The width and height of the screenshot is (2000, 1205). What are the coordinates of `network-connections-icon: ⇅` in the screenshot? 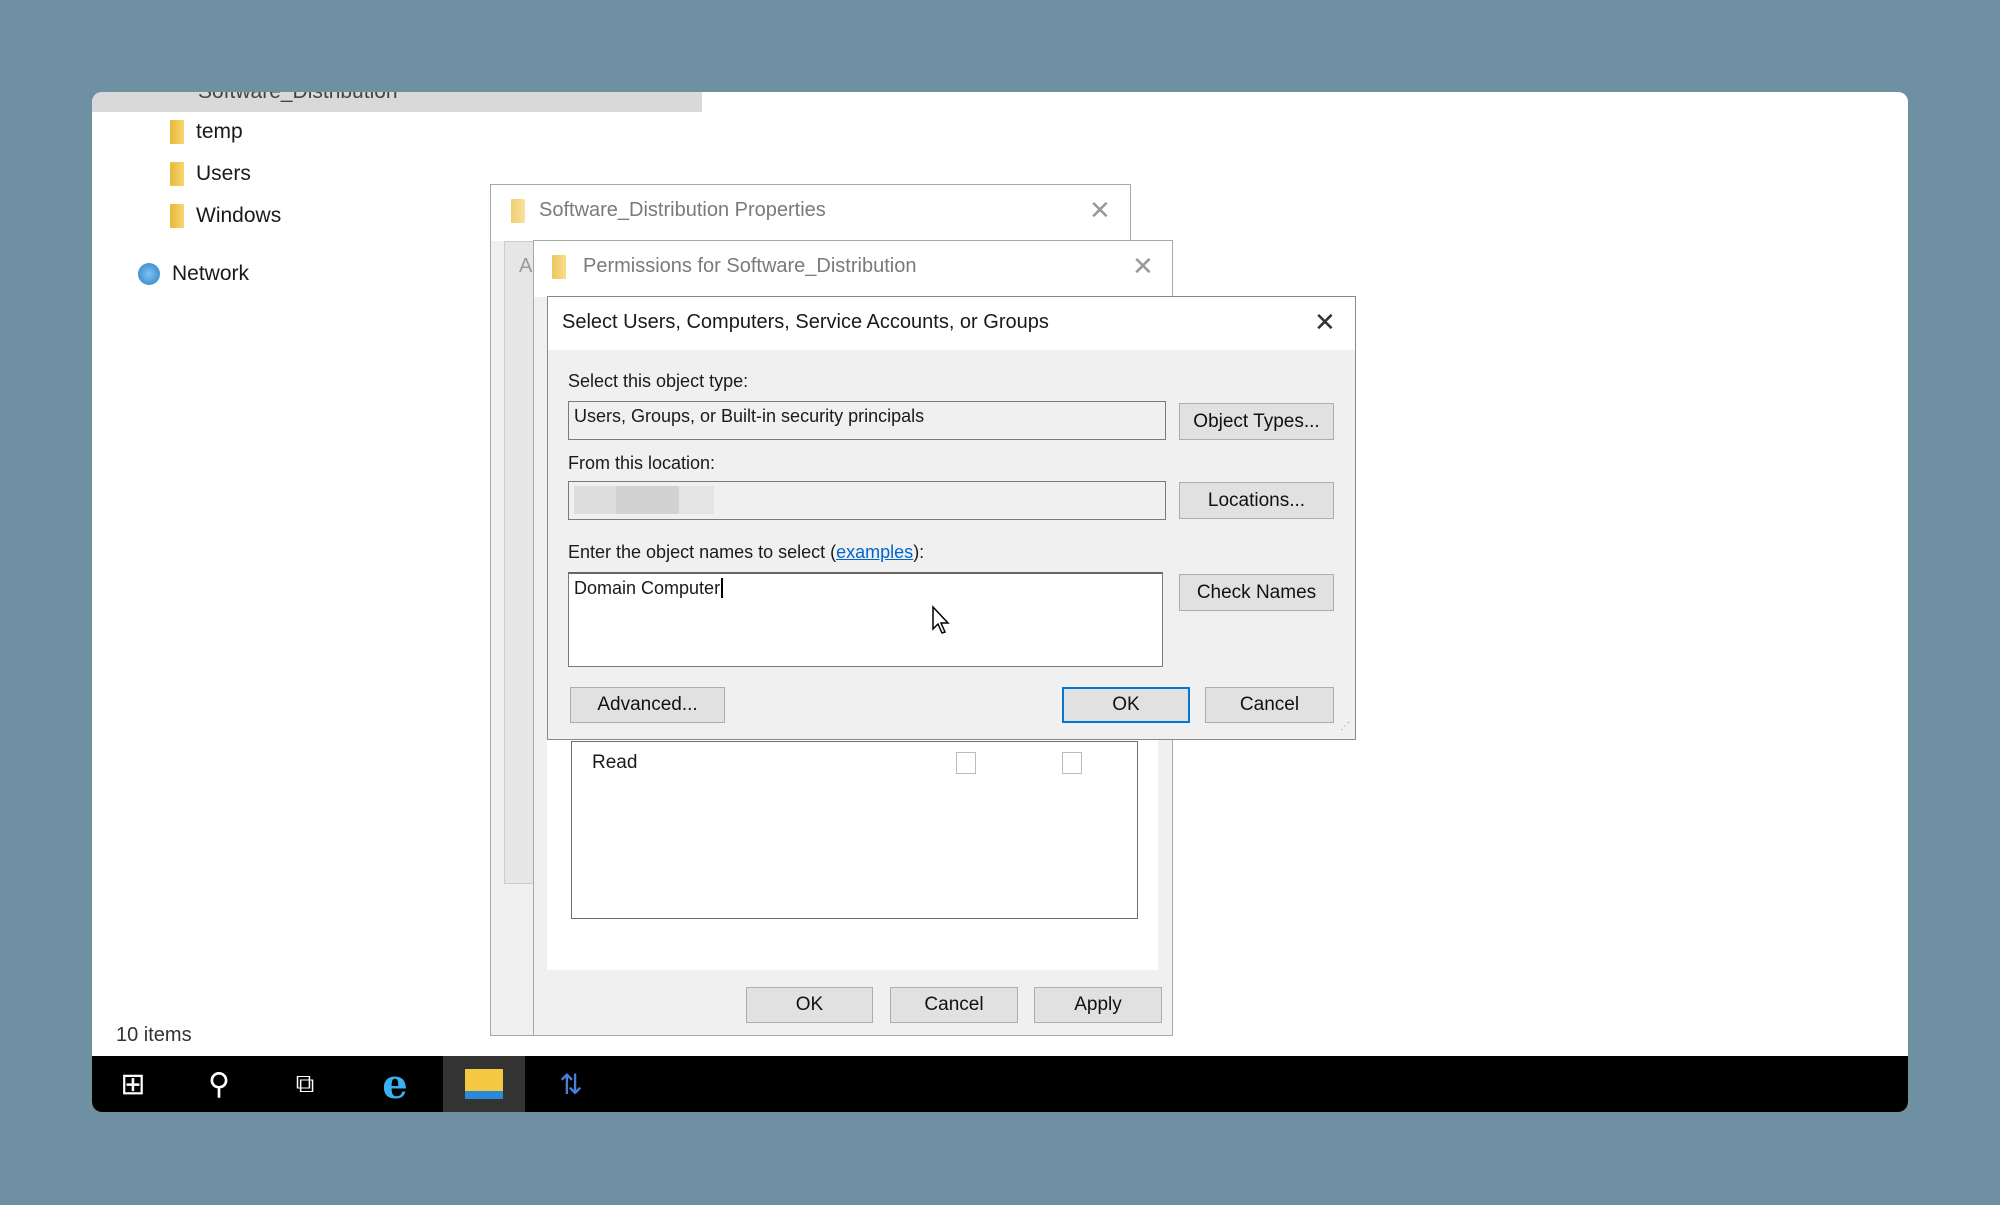 It's located at (571, 1084).